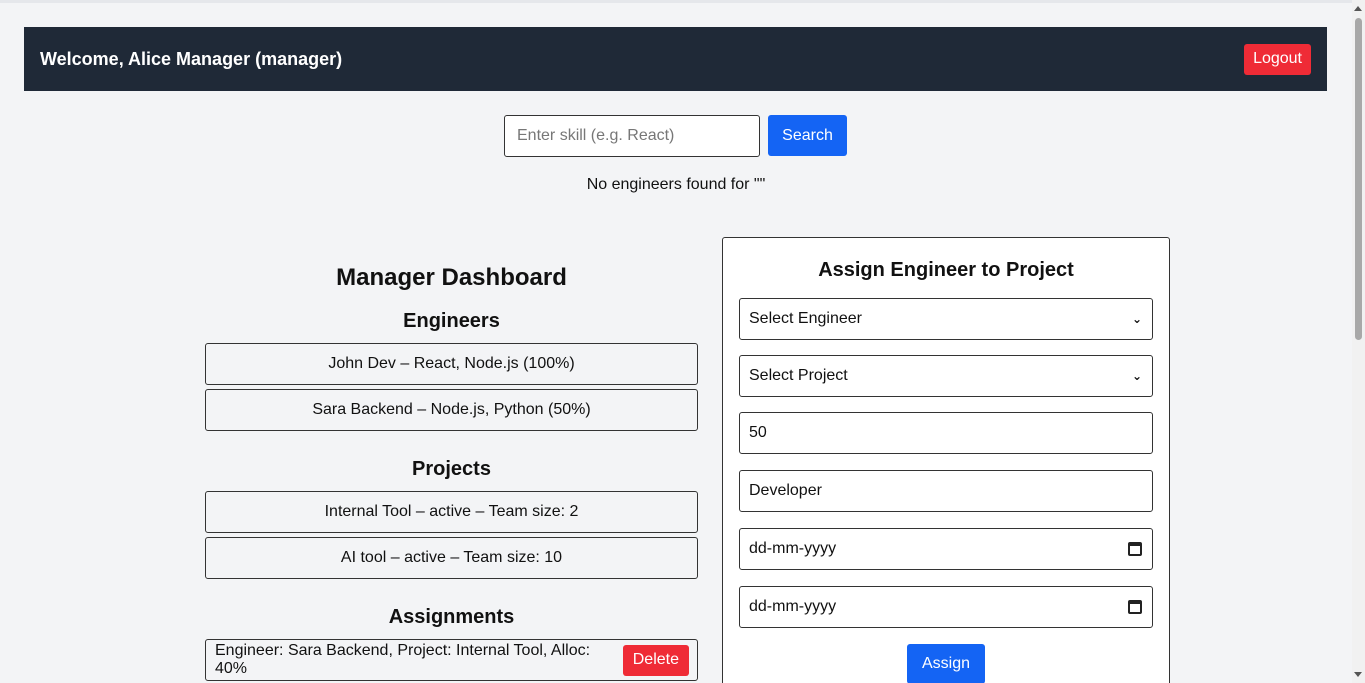 The width and height of the screenshot is (1365, 683). Describe the element at coordinates (758, 432) in the screenshot. I see `allocation-value: 50` at that location.